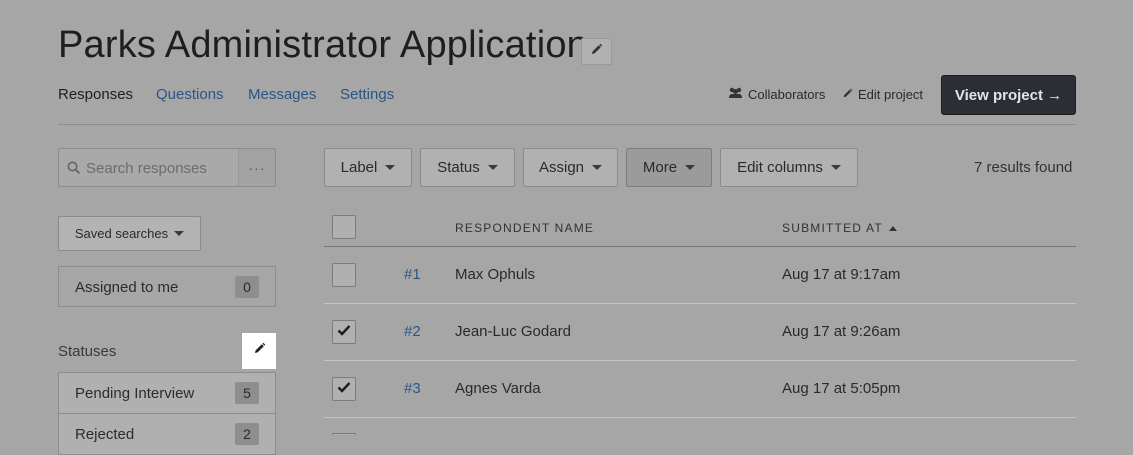 Image resolution: width=1133 pixels, height=455 pixels. What do you see at coordinates (700, 246) in the screenshot?
I see `table-header-divider` at bounding box center [700, 246].